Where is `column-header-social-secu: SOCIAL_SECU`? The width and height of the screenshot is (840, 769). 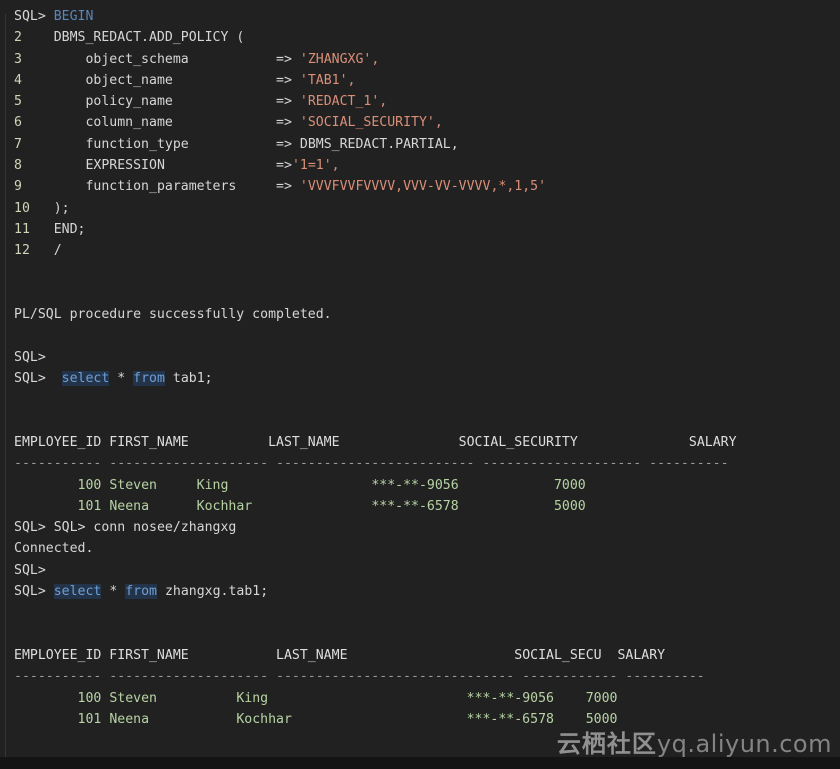 column-header-social-secu: SOCIAL_SECU is located at coordinates (558, 655).